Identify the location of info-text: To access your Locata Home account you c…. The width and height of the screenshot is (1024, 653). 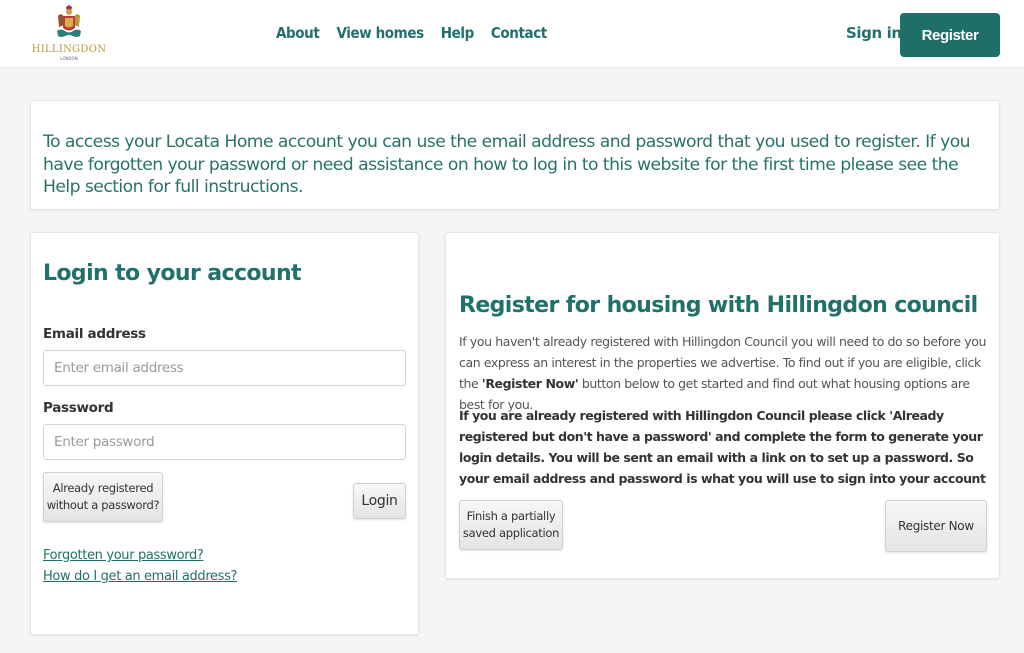
(507, 164).